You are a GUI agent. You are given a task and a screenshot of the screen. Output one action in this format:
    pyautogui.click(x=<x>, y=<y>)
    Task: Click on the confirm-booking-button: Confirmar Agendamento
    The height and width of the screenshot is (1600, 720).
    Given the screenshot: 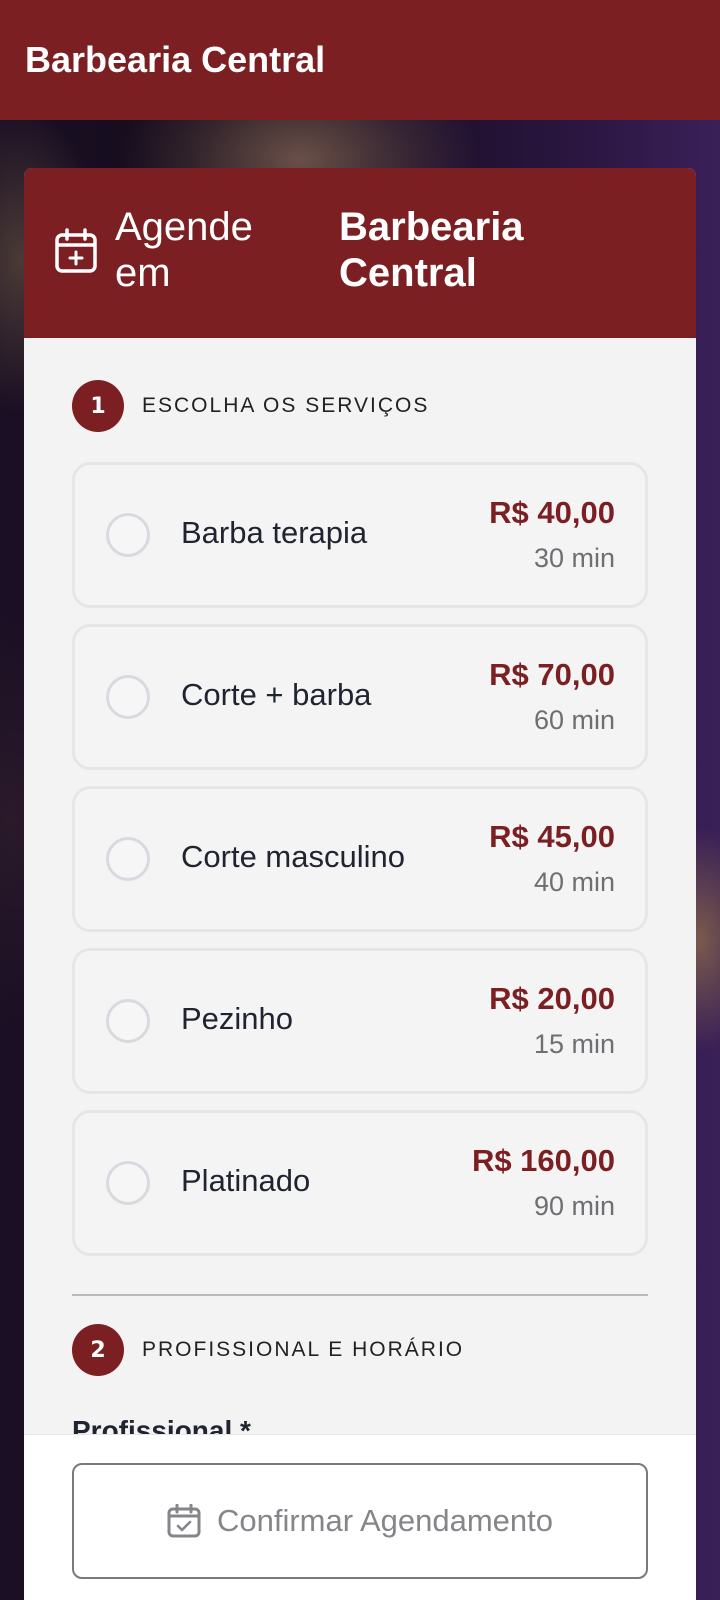 What is the action you would take?
    pyautogui.click(x=360, y=1521)
    